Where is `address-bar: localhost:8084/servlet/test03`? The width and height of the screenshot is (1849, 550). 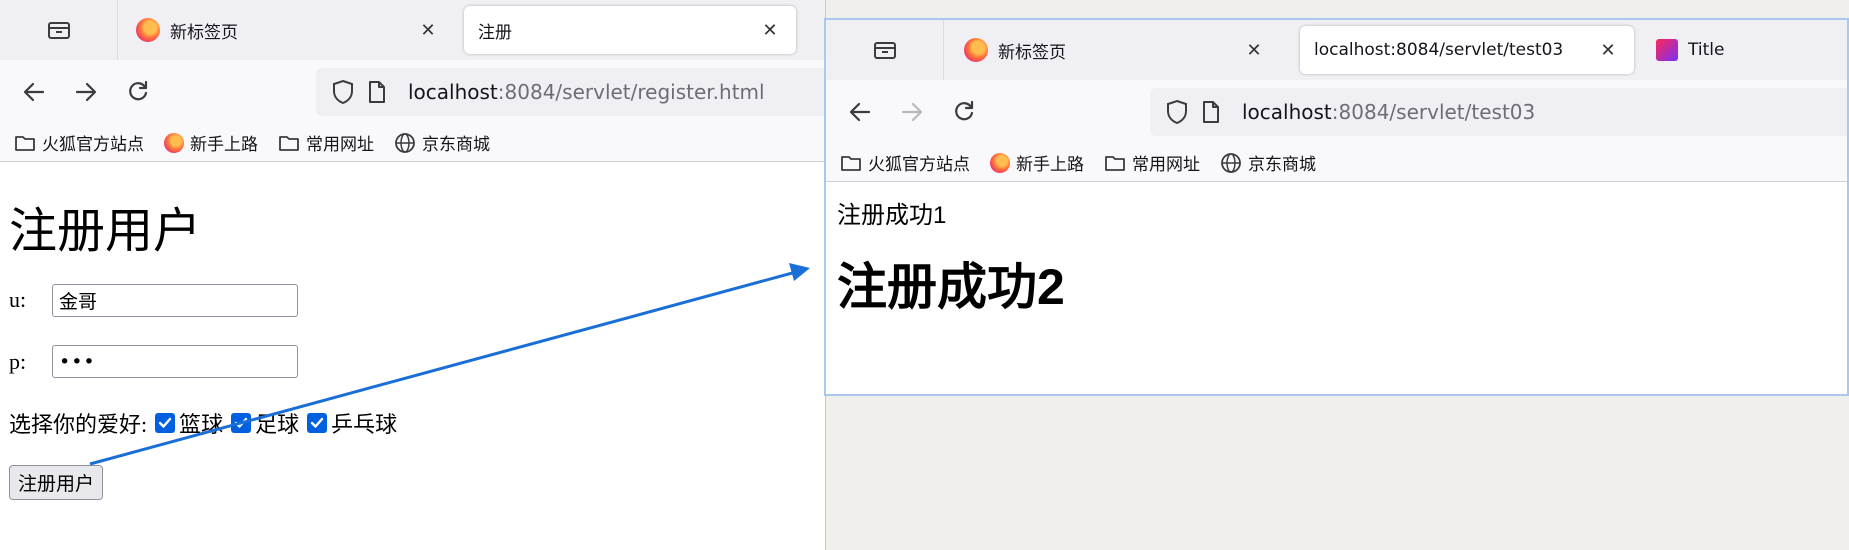
address-bar: localhost:8084/servlet/test03 is located at coordinates (1498, 112).